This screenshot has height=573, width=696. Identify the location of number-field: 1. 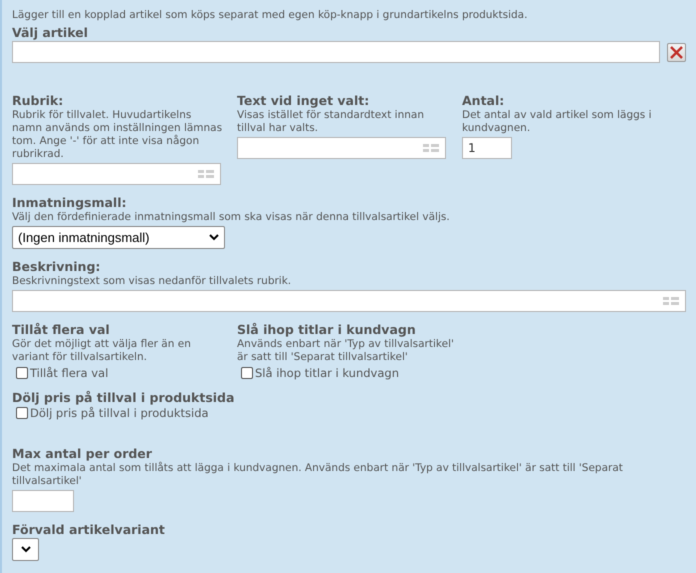
(487, 148).